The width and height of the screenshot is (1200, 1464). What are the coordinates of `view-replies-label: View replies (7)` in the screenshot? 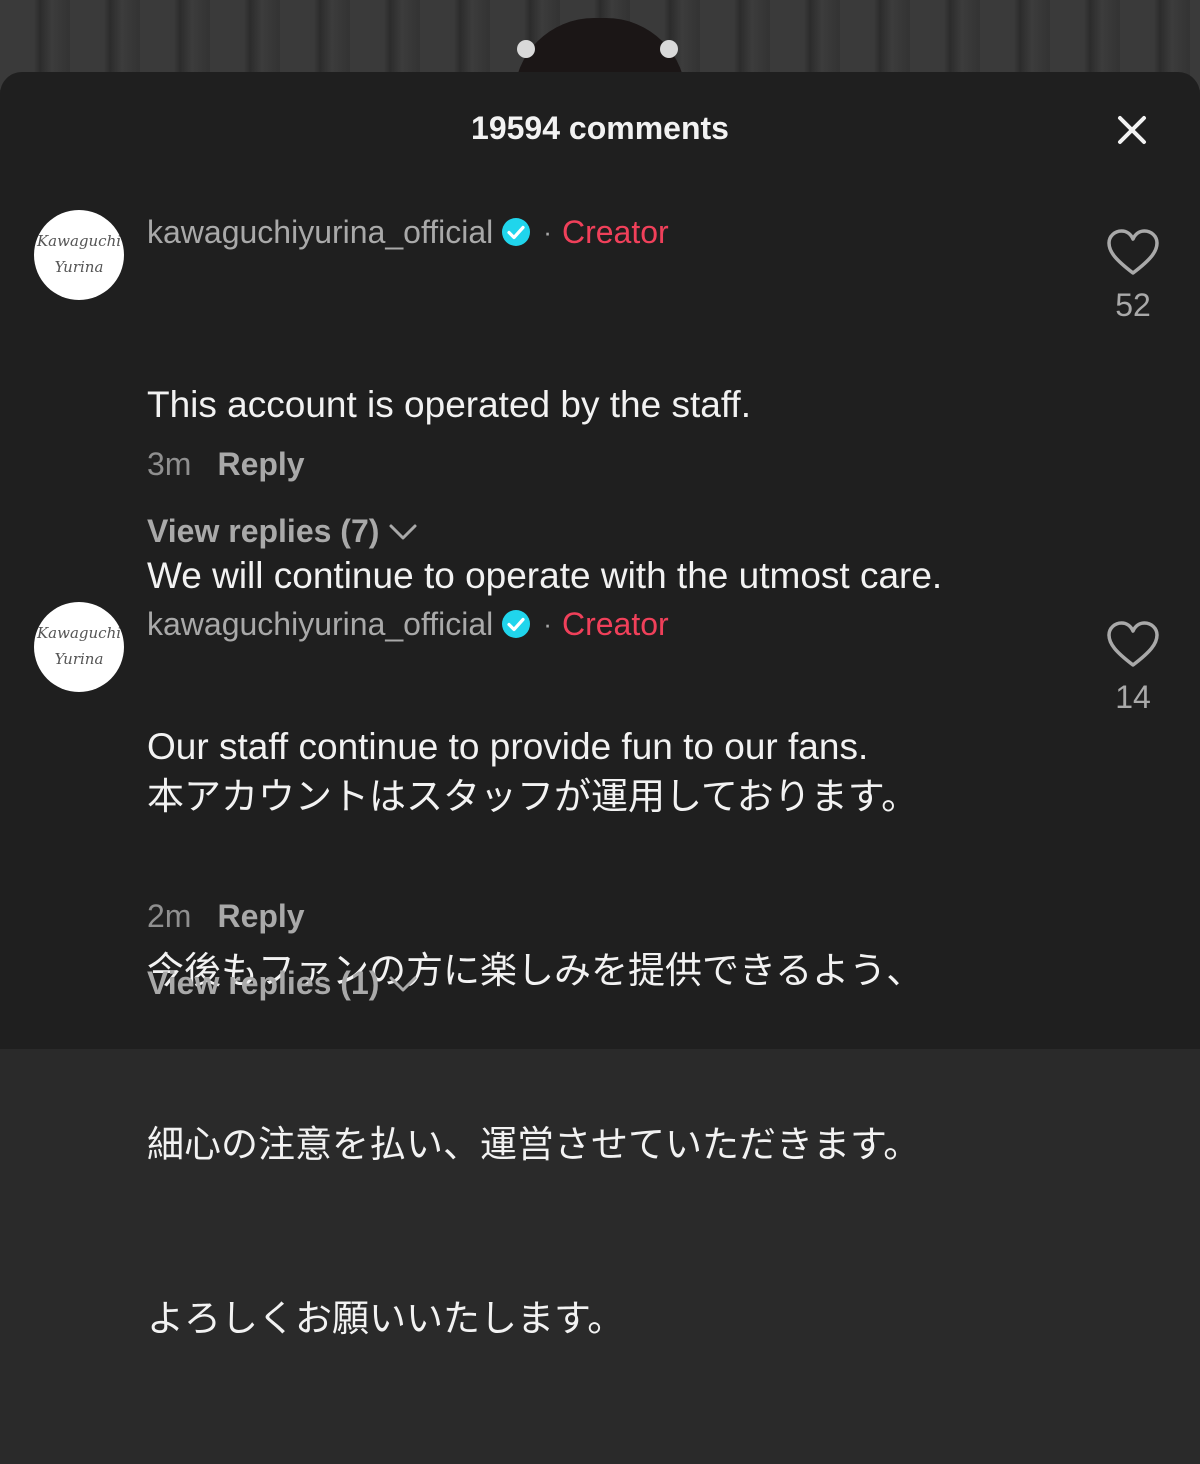 It's located at (263, 531).